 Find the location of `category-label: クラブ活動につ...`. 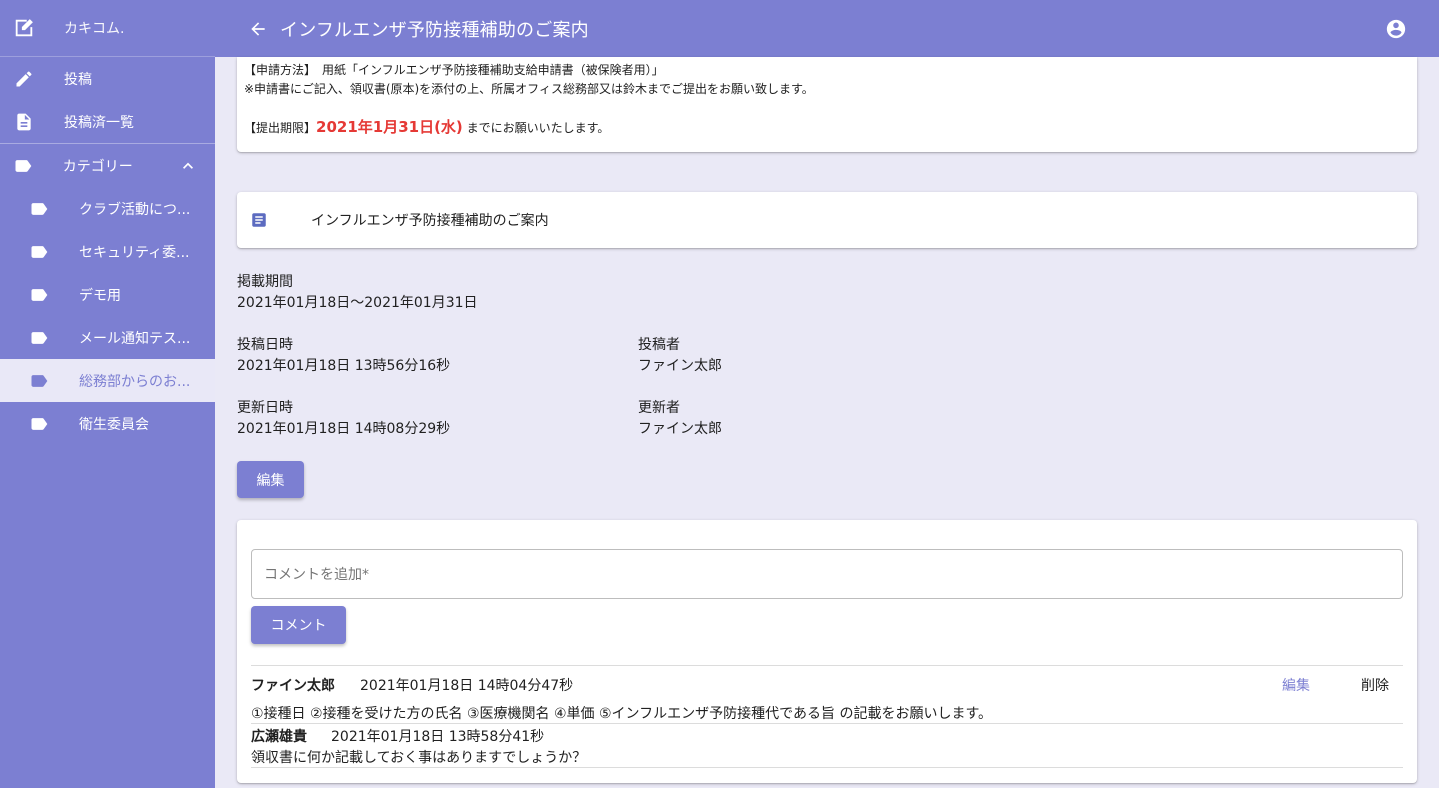

category-label: クラブ活動につ... is located at coordinates (135, 209).